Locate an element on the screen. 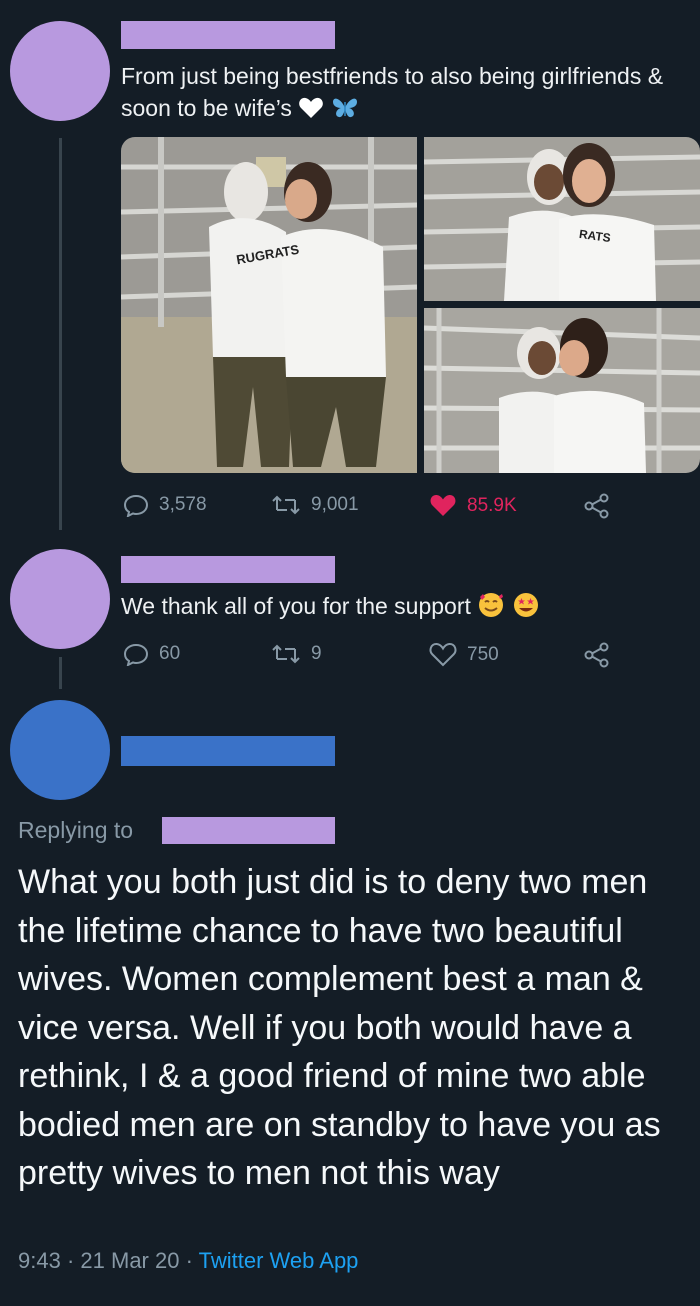 This screenshot has height=1306, width=700. reply-count: 3,578 is located at coordinates (183, 504).